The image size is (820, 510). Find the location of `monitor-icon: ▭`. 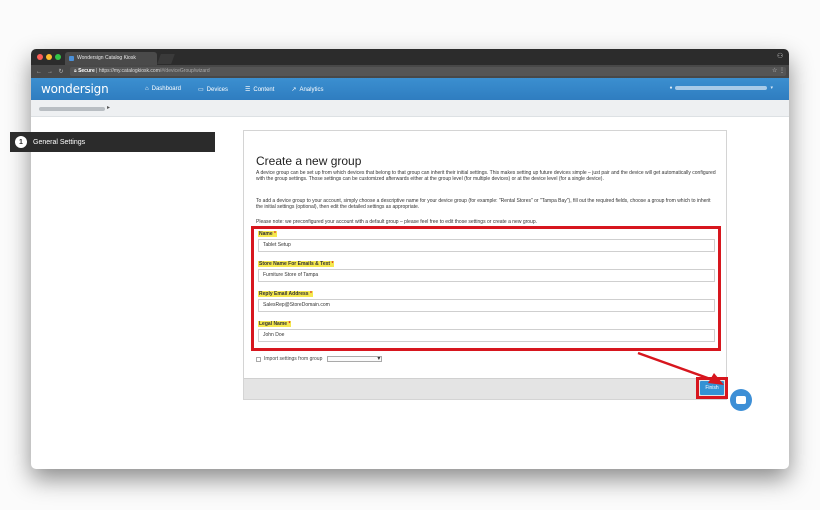

monitor-icon: ▭ is located at coordinates (200, 89).